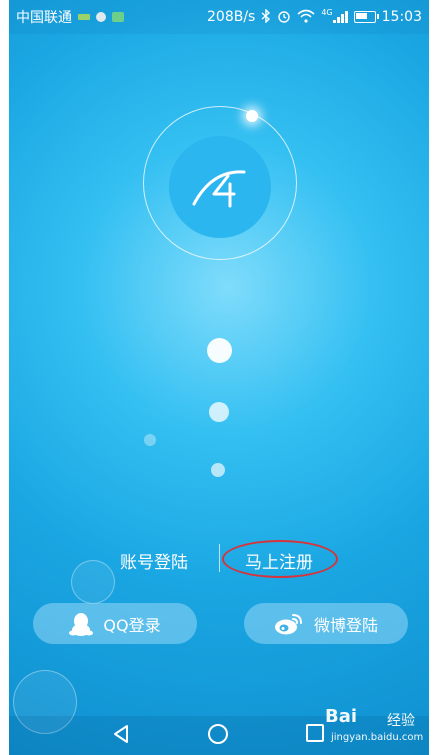 The width and height of the screenshot is (438, 755). I want to click on weibo-icon, so click(288, 623).